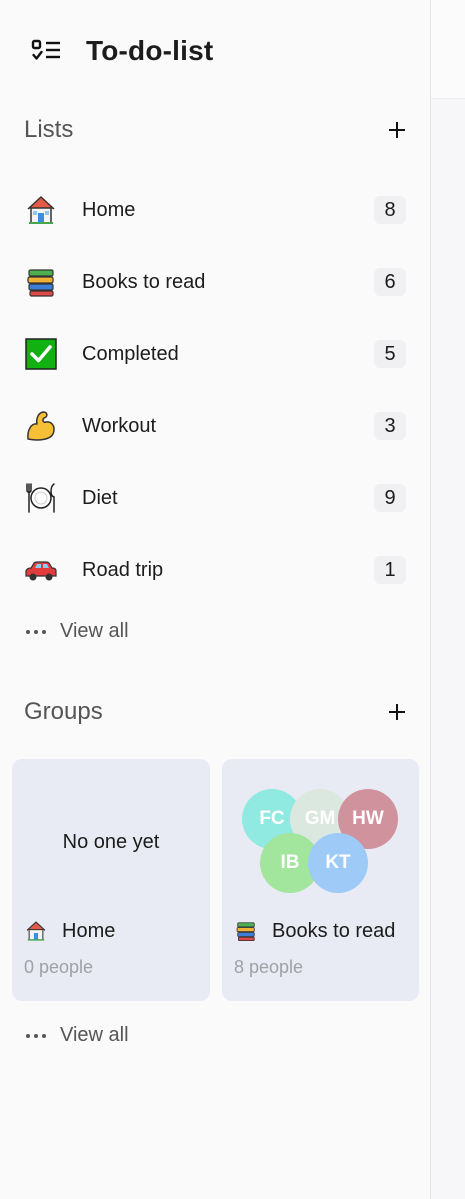 The width and height of the screenshot is (465, 1199). What do you see at coordinates (390, 498) in the screenshot?
I see `list-item-count: 9` at bounding box center [390, 498].